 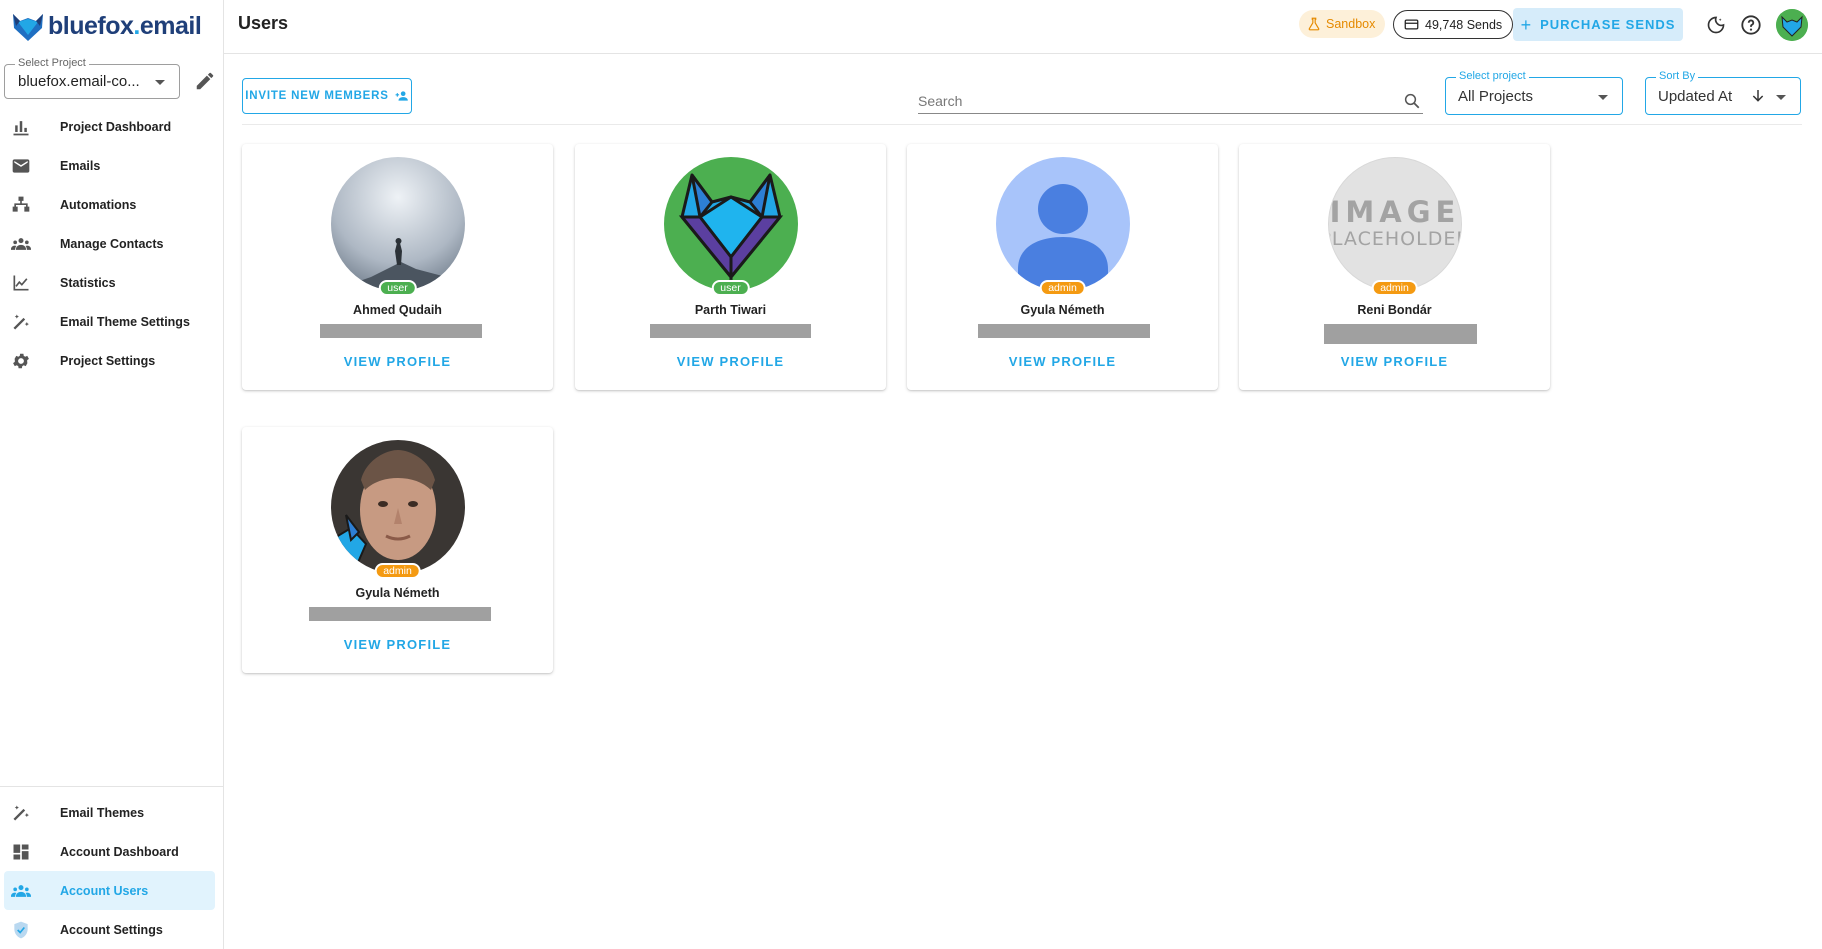 What do you see at coordinates (21, 930) in the screenshot?
I see `shield-icon` at bounding box center [21, 930].